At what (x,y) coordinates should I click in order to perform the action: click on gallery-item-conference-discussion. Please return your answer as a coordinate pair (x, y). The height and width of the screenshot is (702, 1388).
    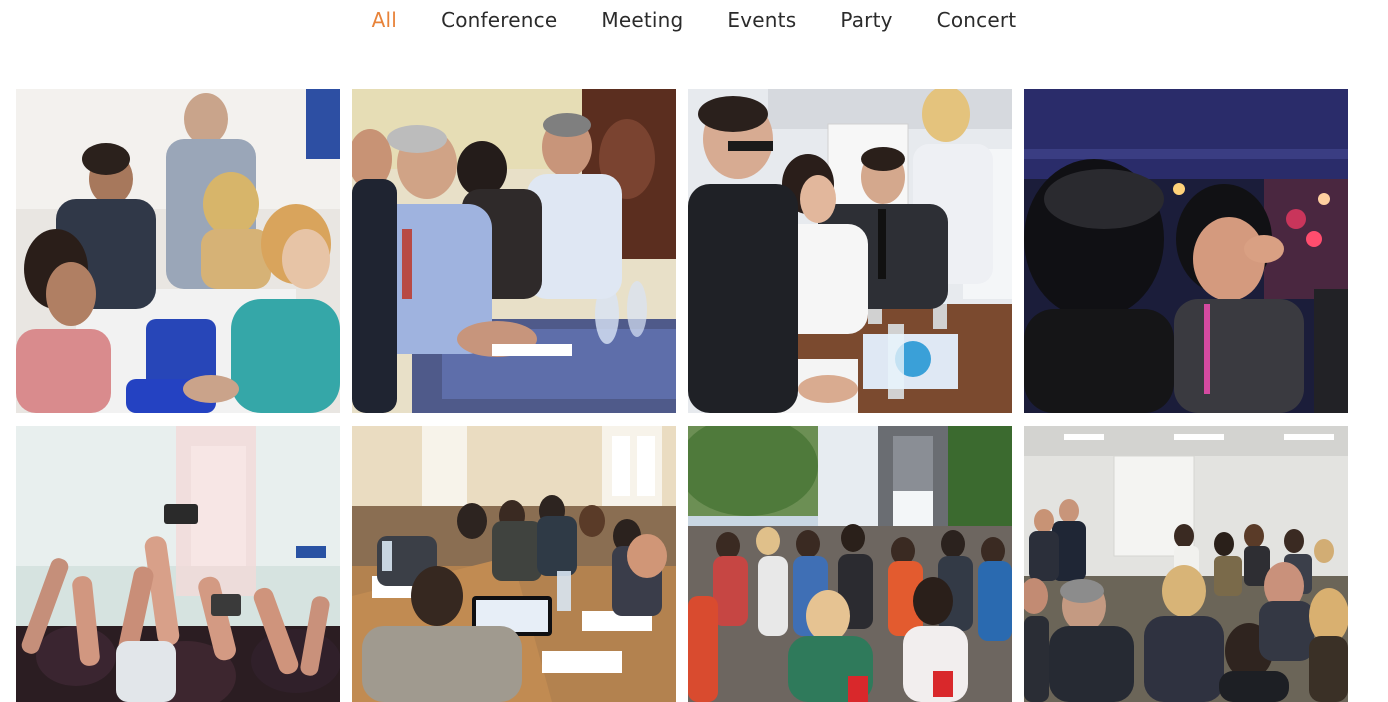
    Looking at the image, I should click on (178, 251).